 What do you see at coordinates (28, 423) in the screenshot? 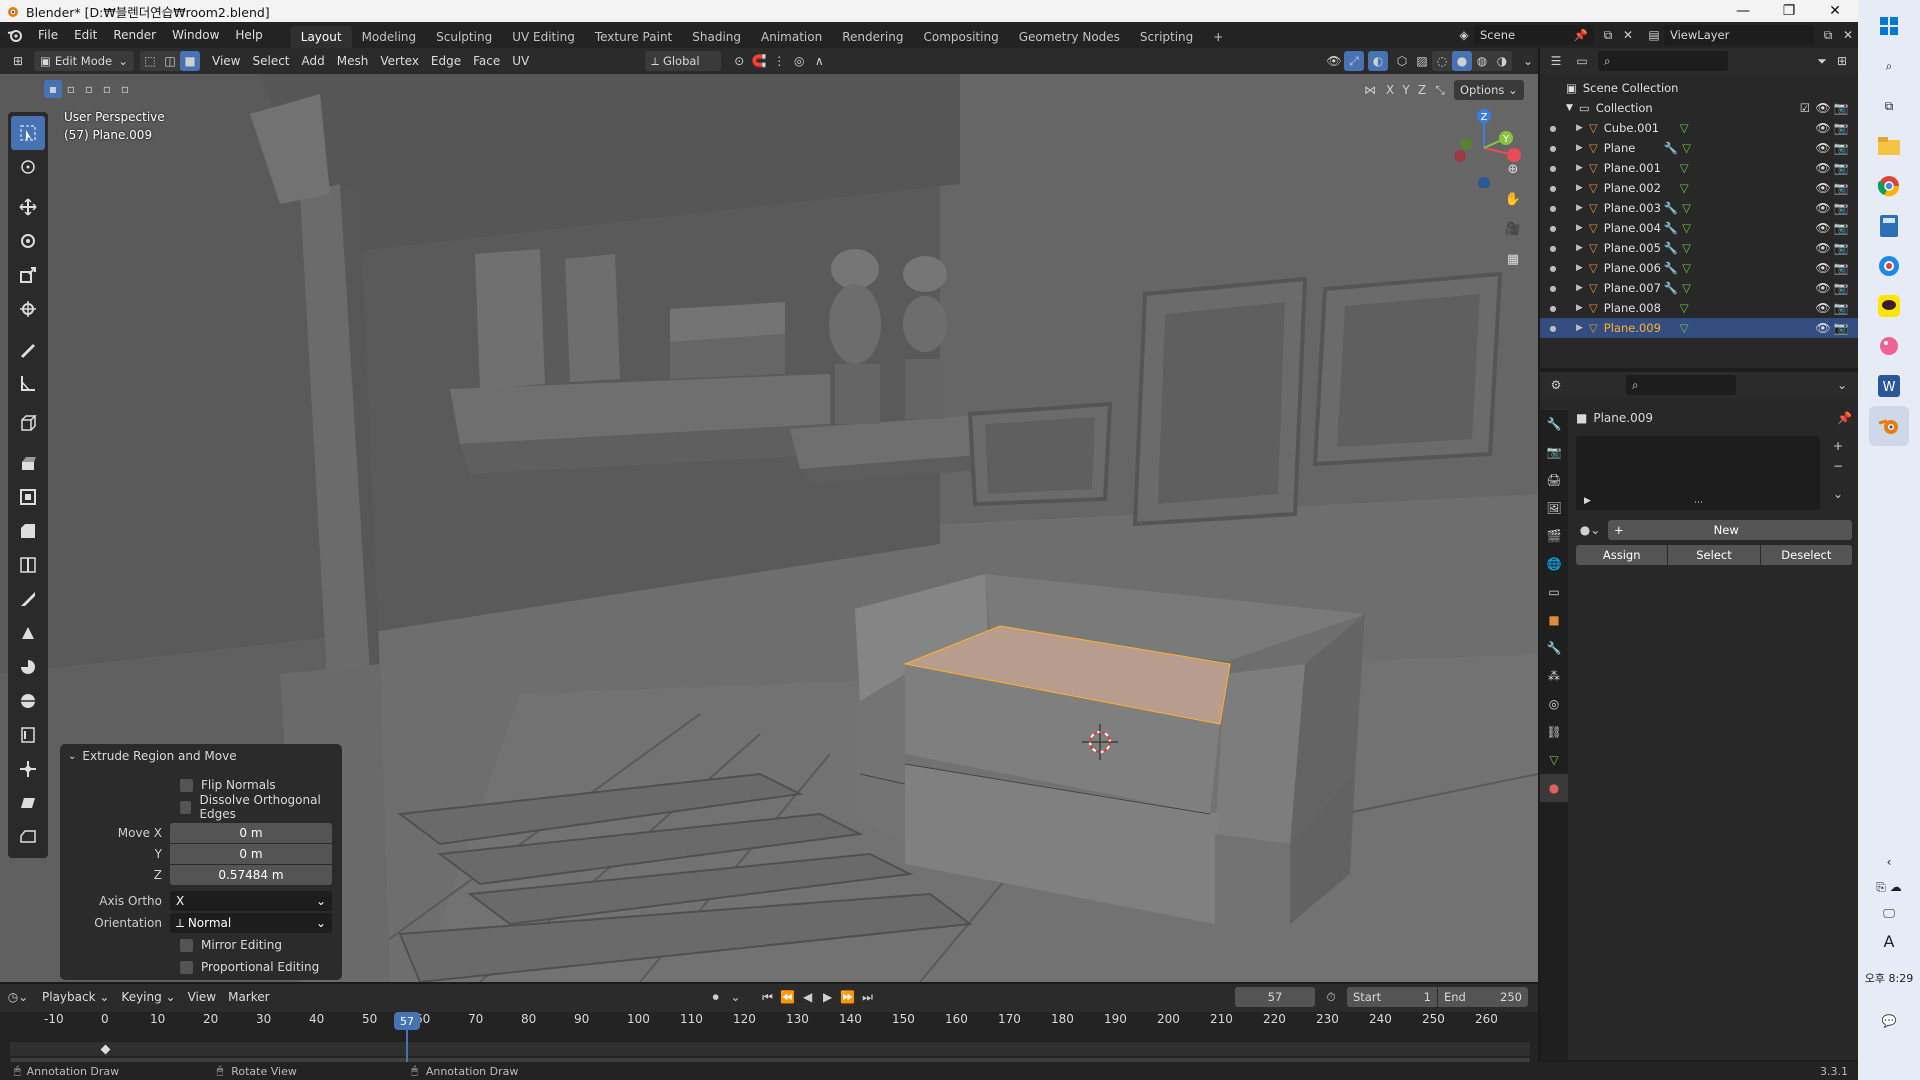
I see `add-cube-tool-icon` at bounding box center [28, 423].